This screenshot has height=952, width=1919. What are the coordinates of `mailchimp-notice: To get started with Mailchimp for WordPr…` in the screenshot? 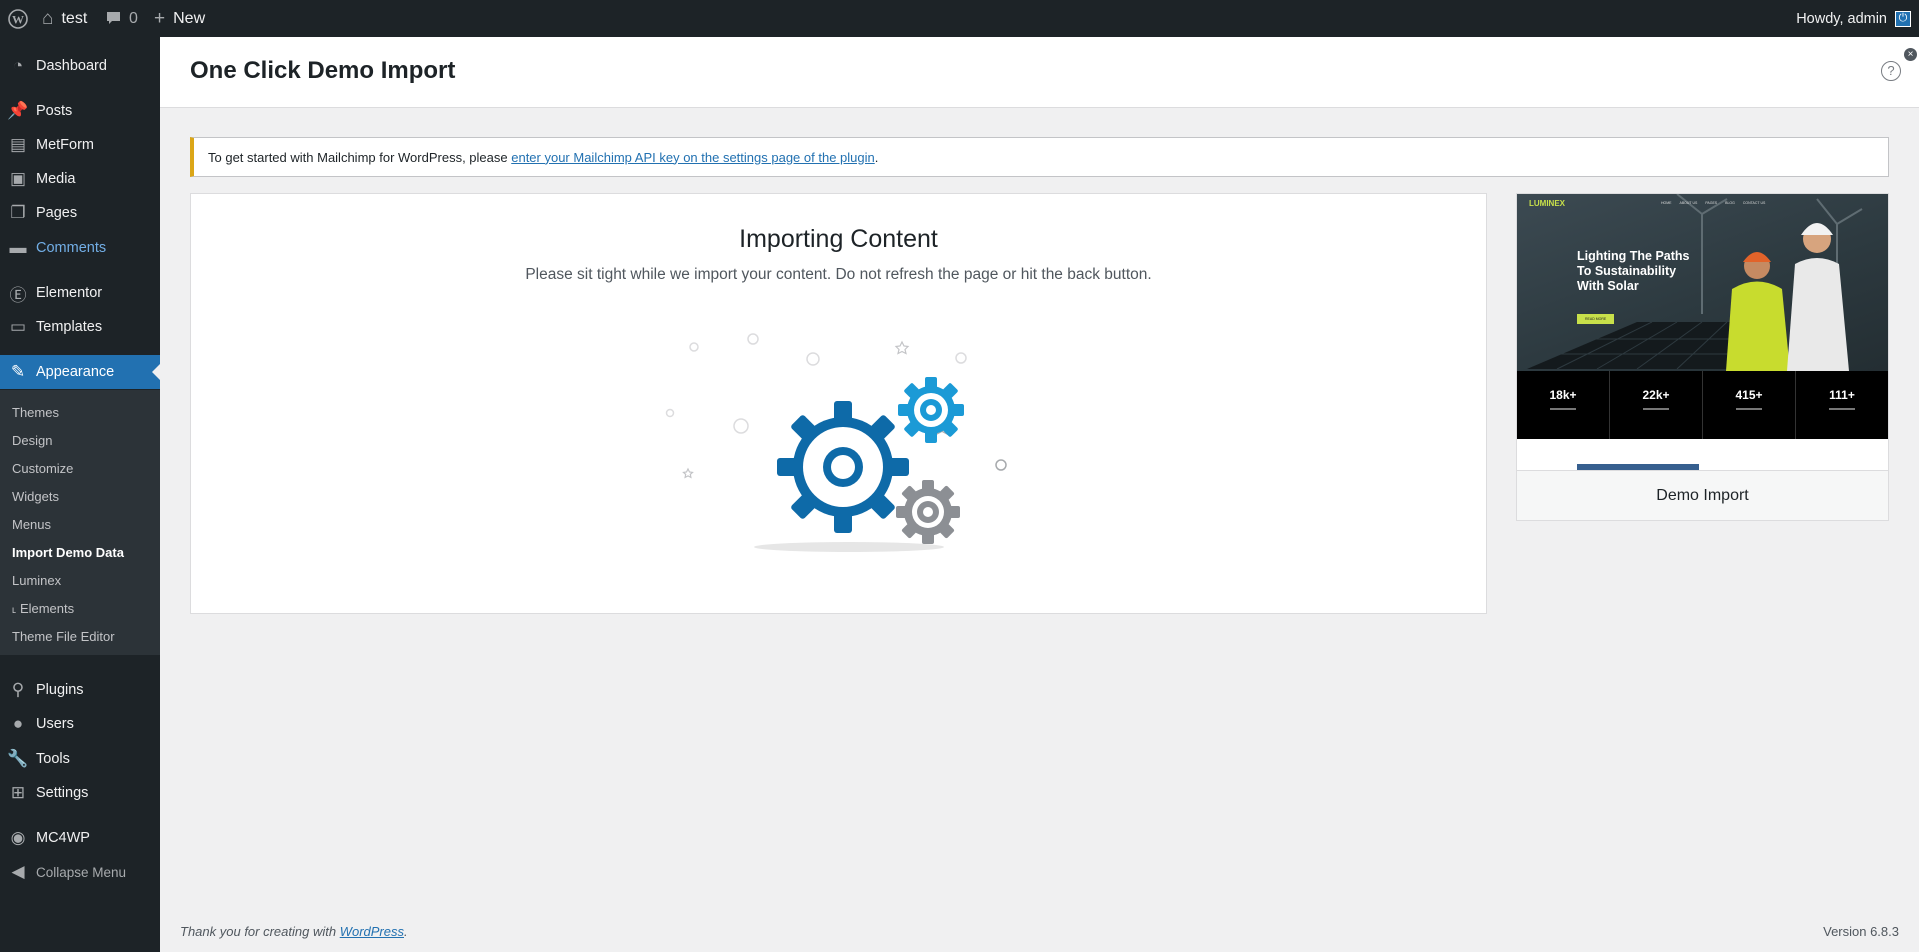 It's located at (1039, 157).